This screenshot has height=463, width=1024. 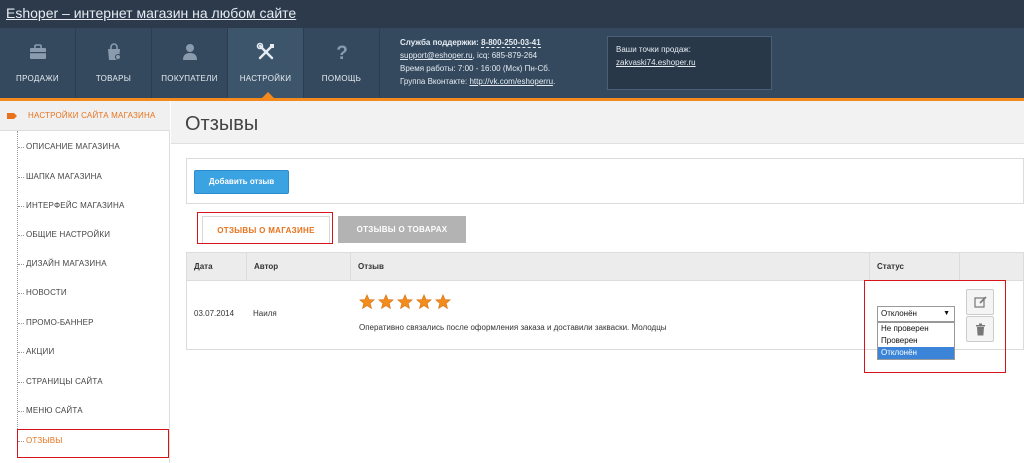 What do you see at coordinates (653, 49) in the screenshot?
I see `sales-points-title: Ваши точки продаж:` at bounding box center [653, 49].